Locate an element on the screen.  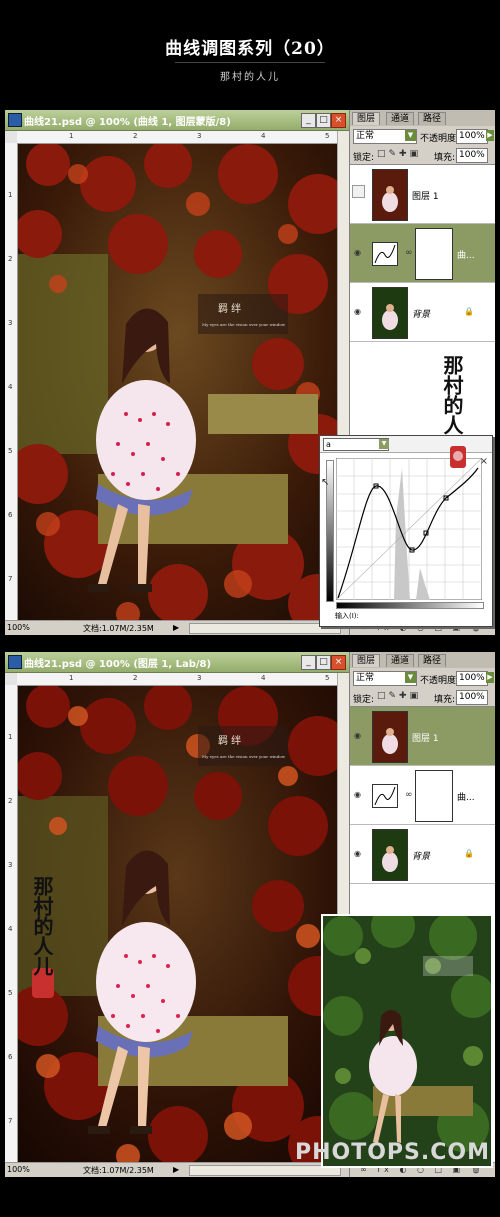
document-title: 曲线21.psd @ 100% (曲线 1, 图层蒙版/8) is located at coordinates (127, 122).